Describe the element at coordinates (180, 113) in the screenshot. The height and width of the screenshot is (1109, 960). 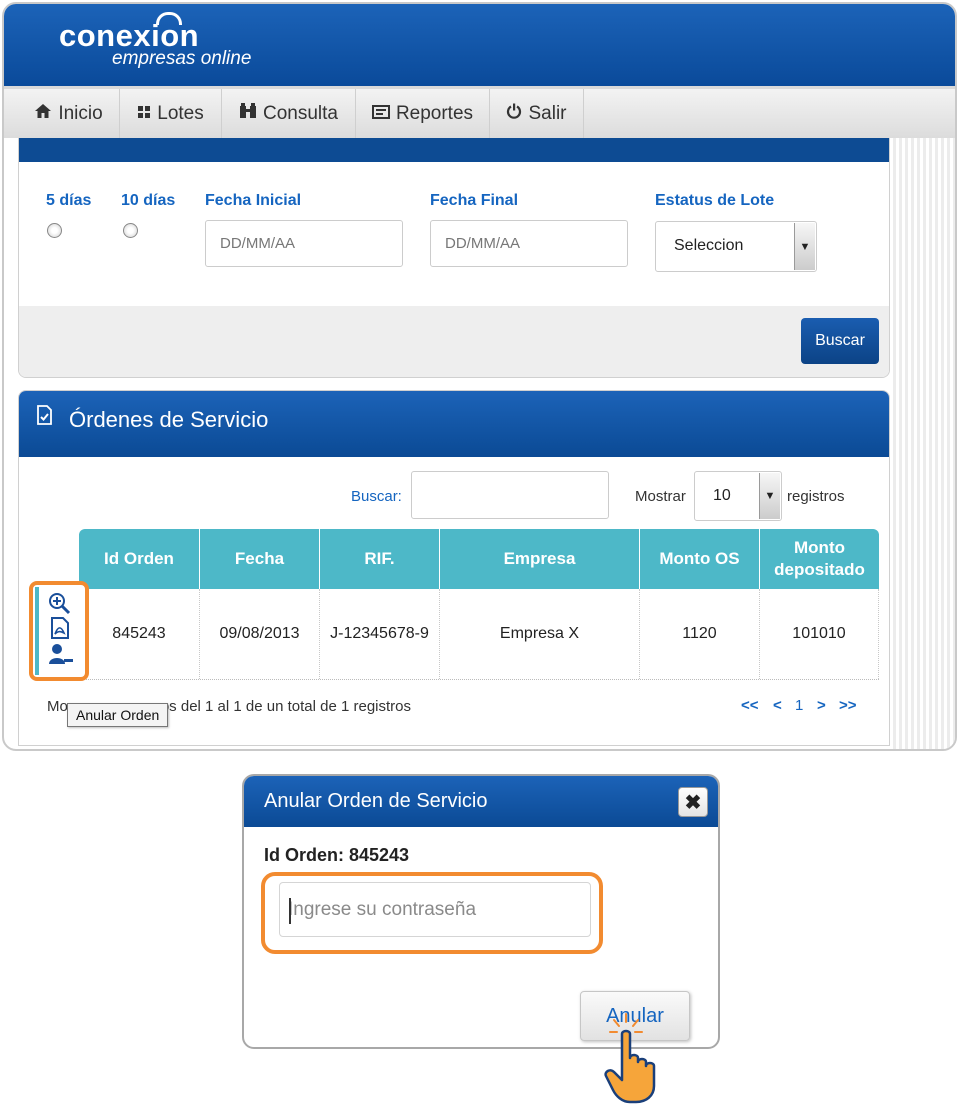
I see `nav-label: Lotes` at that location.